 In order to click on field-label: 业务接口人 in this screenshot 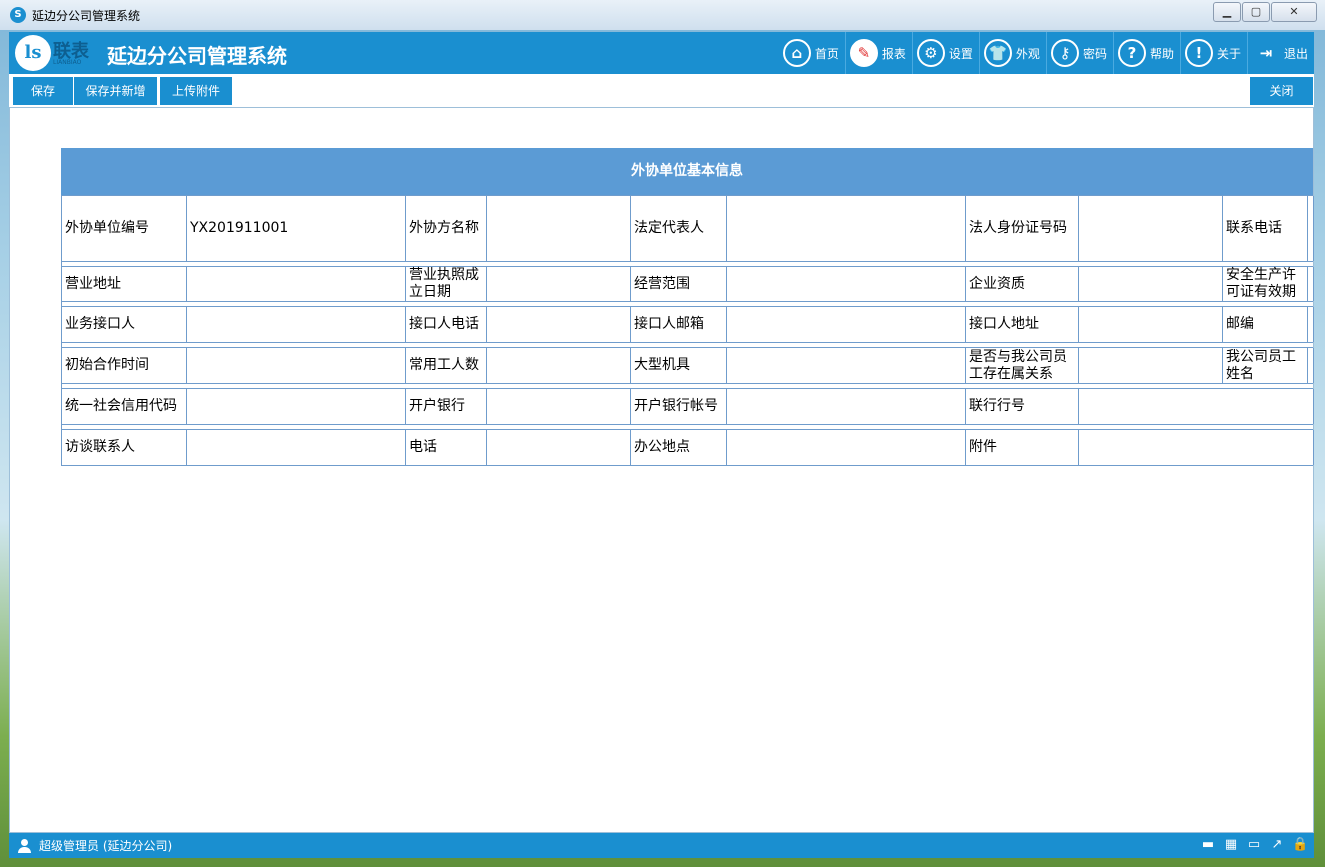, I will do `click(124, 324)`.